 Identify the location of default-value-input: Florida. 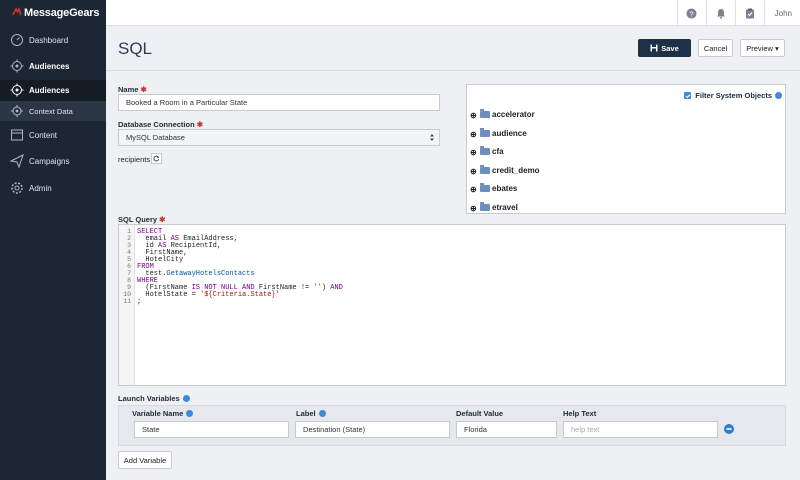
(506, 429).